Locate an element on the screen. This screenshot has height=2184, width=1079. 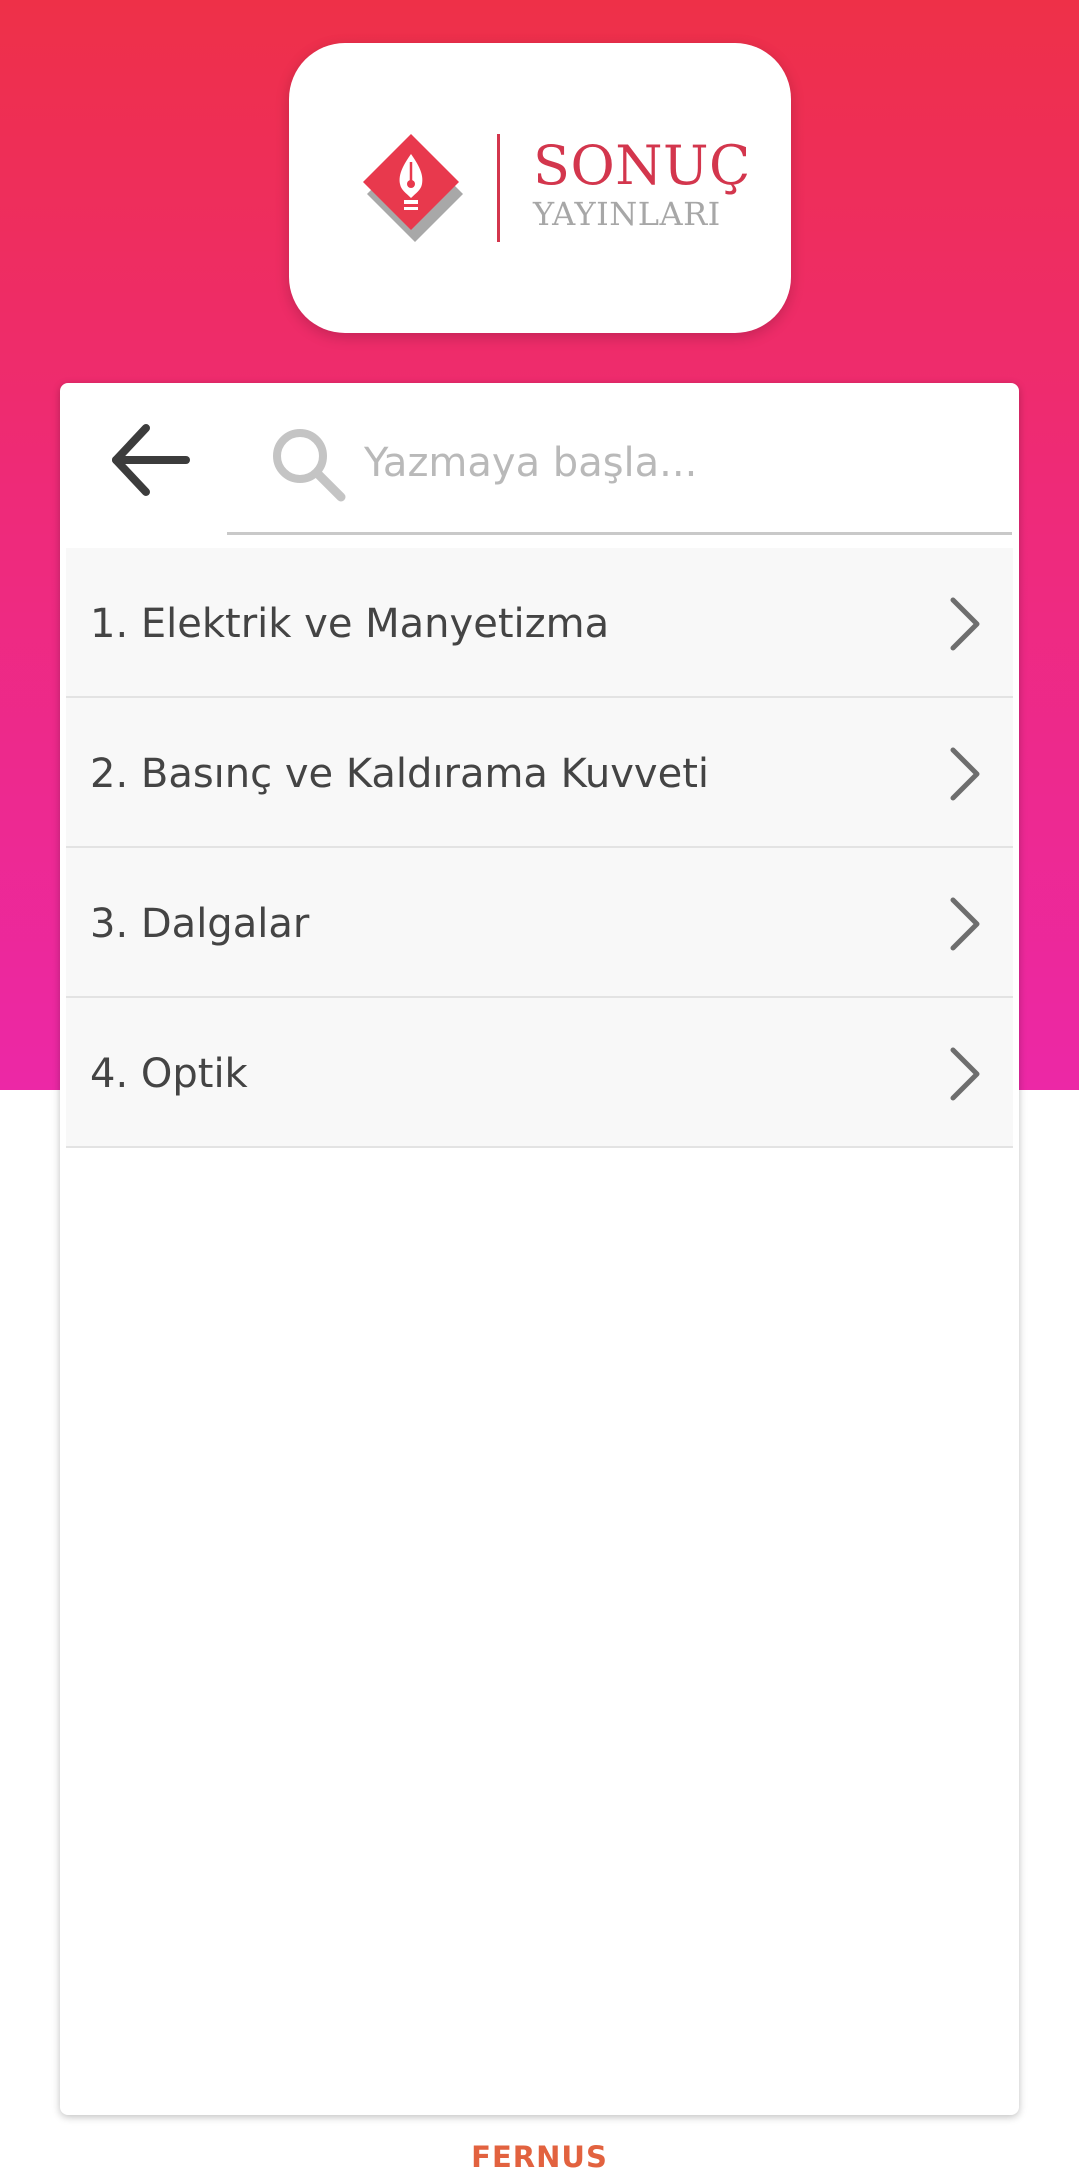
logo-subtitle: YAYINLARI is located at coordinates (627, 214).